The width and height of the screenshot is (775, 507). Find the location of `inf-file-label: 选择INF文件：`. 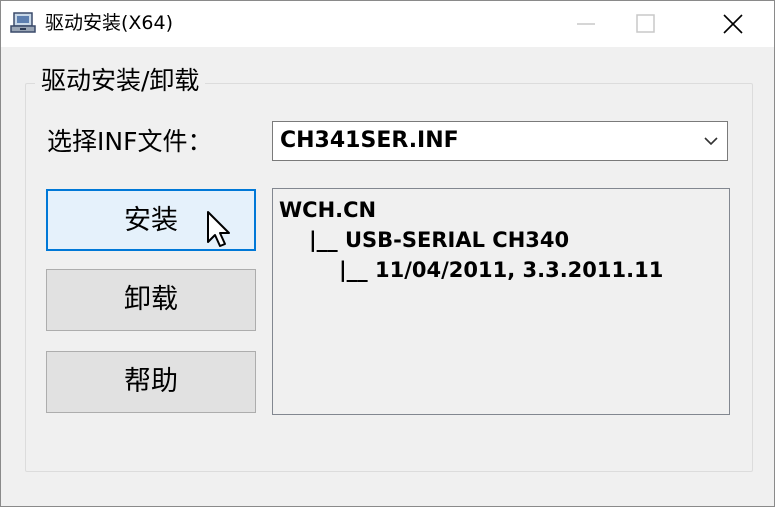

inf-file-label: 选择INF文件： is located at coordinates (130, 141).